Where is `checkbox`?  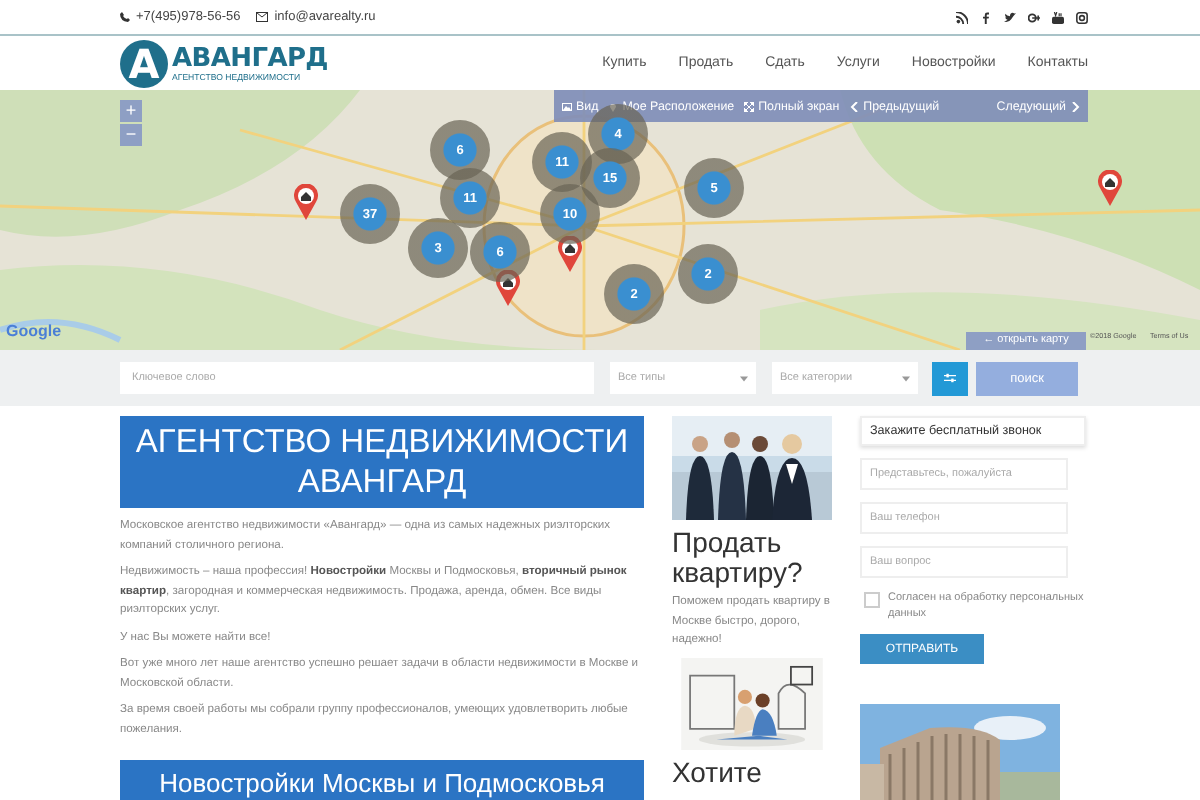
checkbox is located at coordinates (872, 600).